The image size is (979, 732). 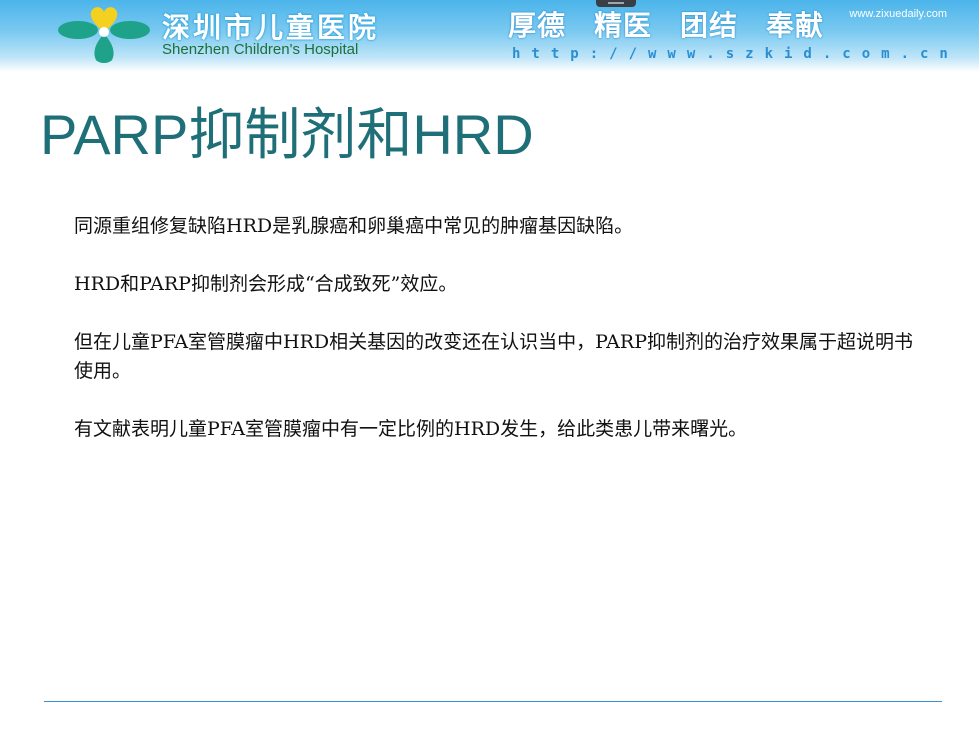 What do you see at coordinates (411, 429) in the screenshot?
I see `body-paragraph: 有文献表明儿童PFA室管膜瘤中有一定比例的HRD发生，给此类患儿带来曙光。` at bounding box center [411, 429].